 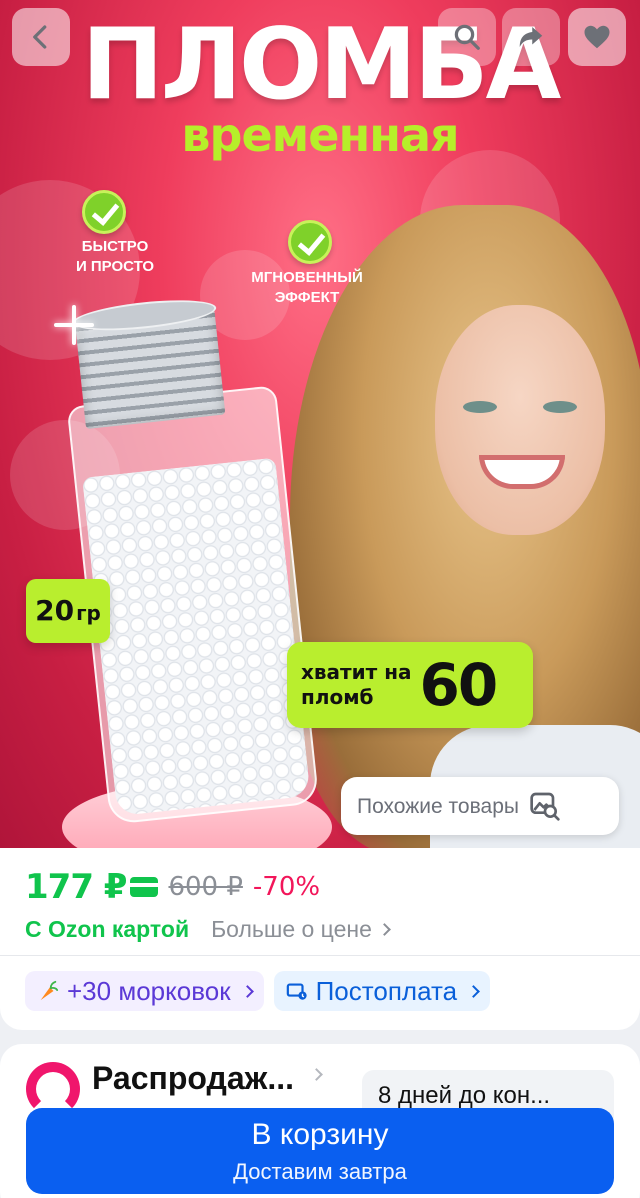 What do you see at coordinates (320, 1171) in the screenshot?
I see `delivery-label: Доставим завтра` at bounding box center [320, 1171].